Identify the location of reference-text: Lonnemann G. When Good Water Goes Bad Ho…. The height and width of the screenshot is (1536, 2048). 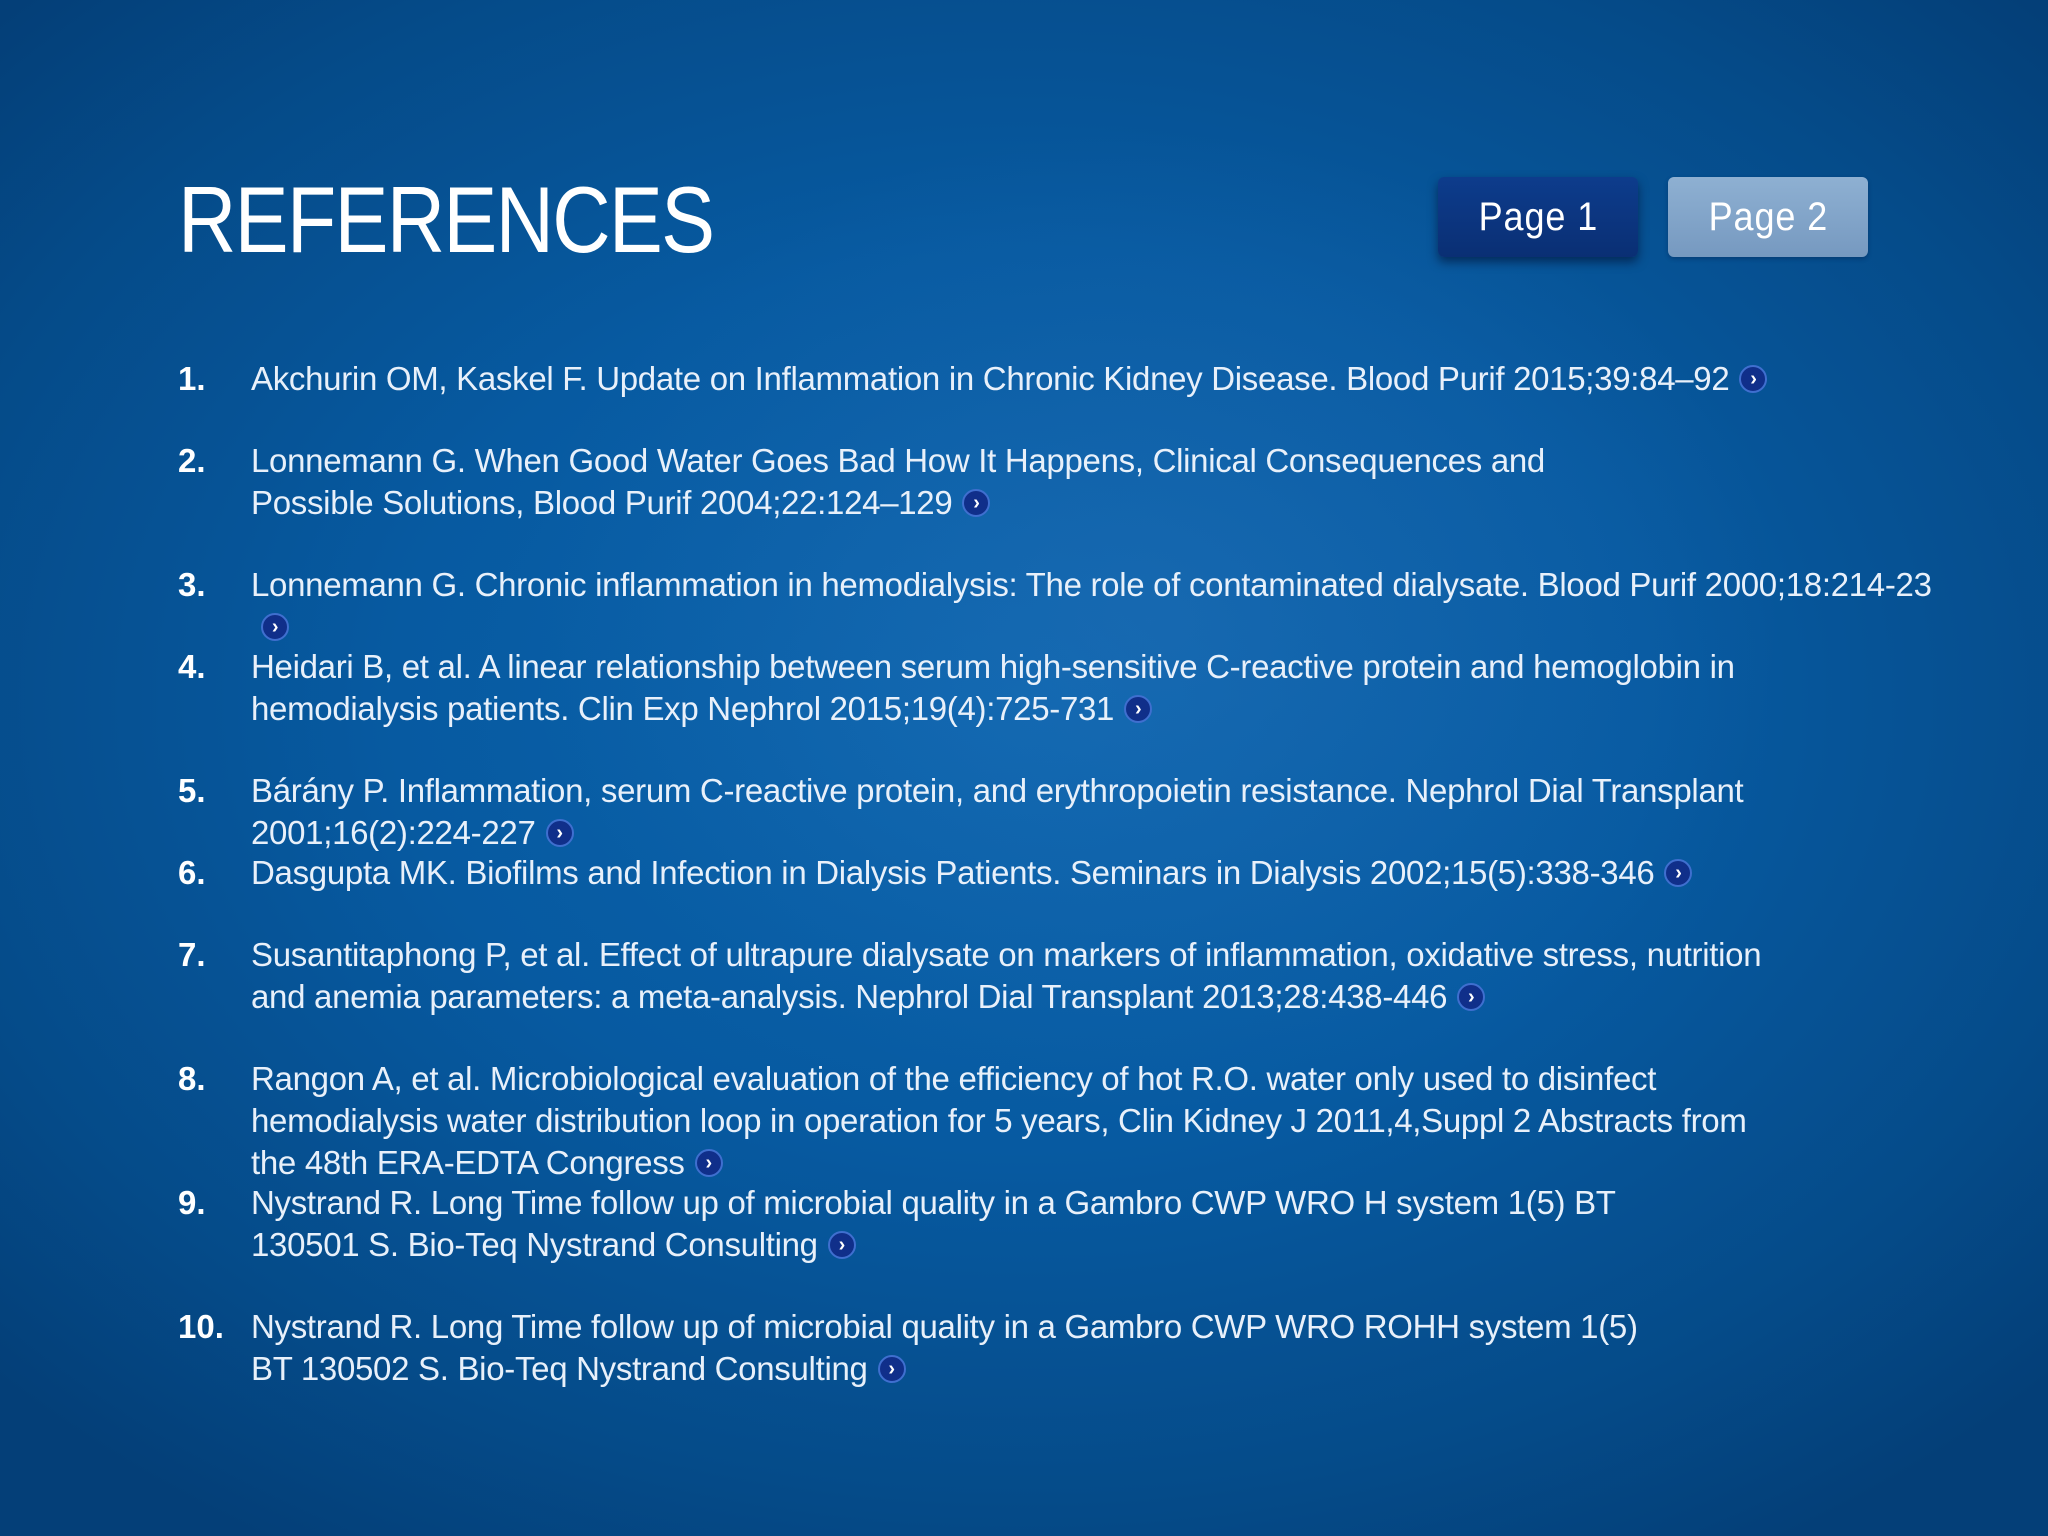
(898, 481).